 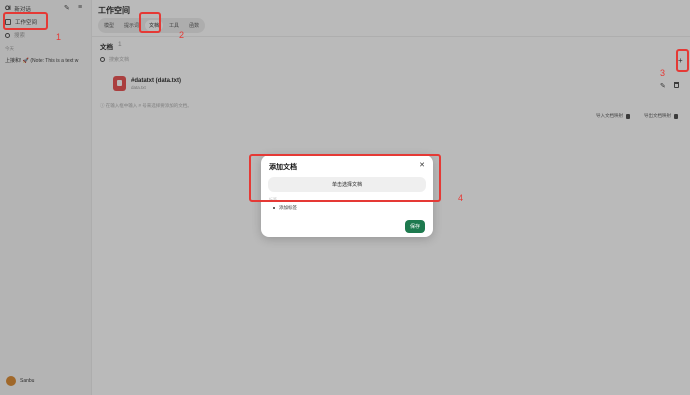 What do you see at coordinates (288, 207) in the screenshot?
I see `add-tag-label: 添加标签` at bounding box center [288, 207].